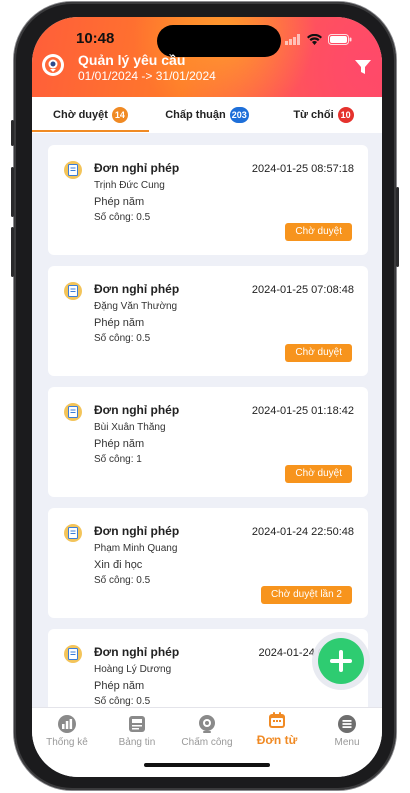  Describe the element at coordinates (302, 169) in the screenshot. I see `request-time: 2024-01-25 08:57:18` at that location.